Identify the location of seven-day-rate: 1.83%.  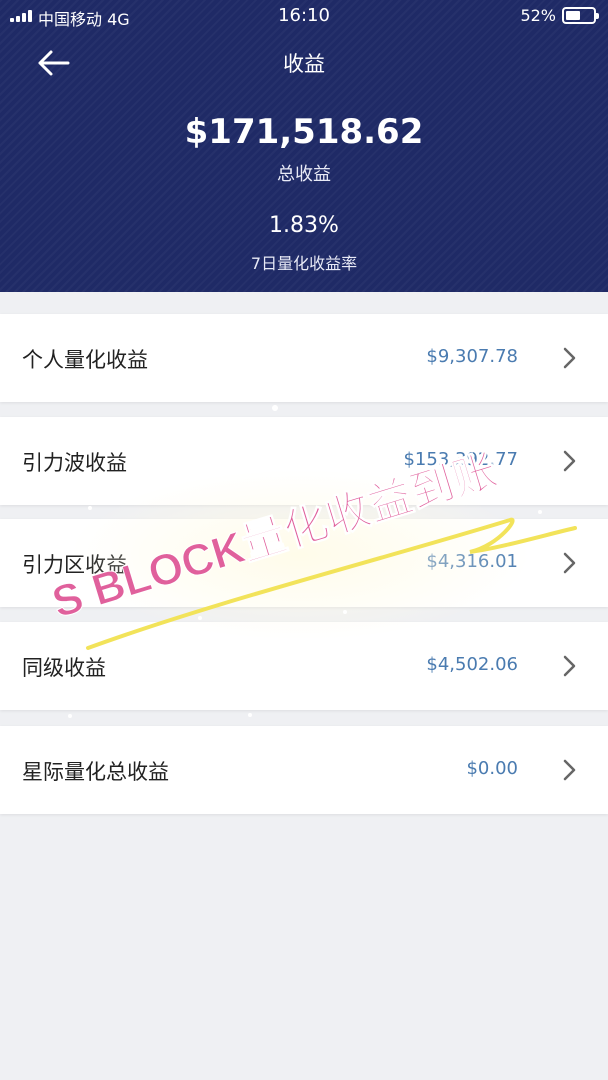
(304, 225).